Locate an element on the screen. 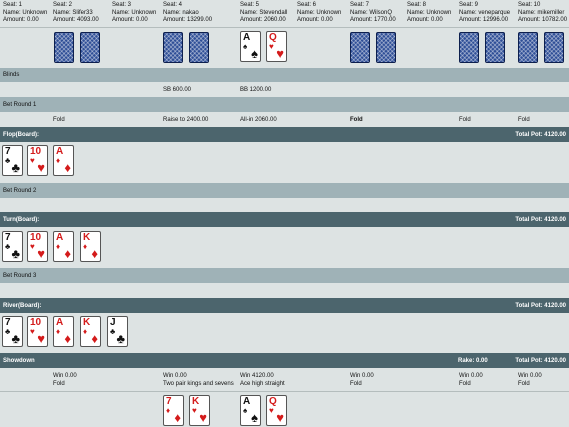 This screenshot has width=569, height=427. section-title: Showdown is located at coordinates (19, 360).